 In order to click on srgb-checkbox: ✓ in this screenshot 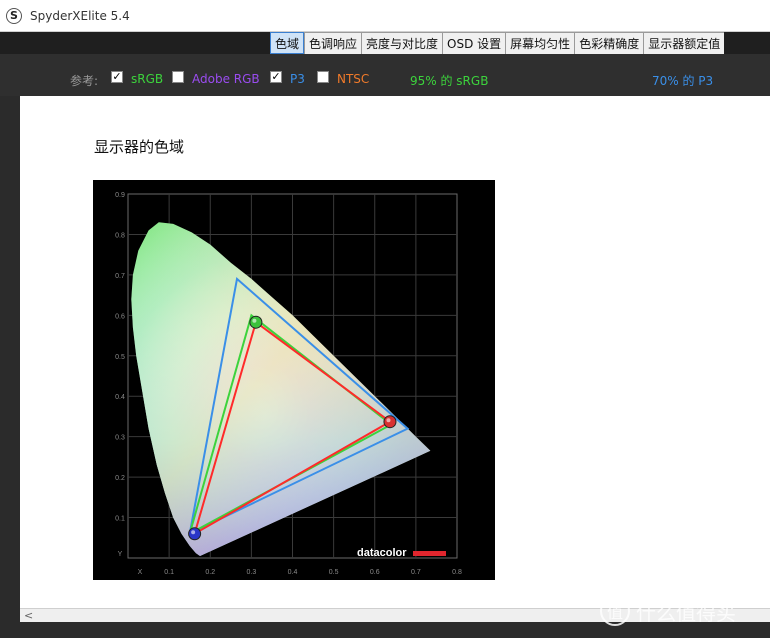, I will do `click(117, 77)`.